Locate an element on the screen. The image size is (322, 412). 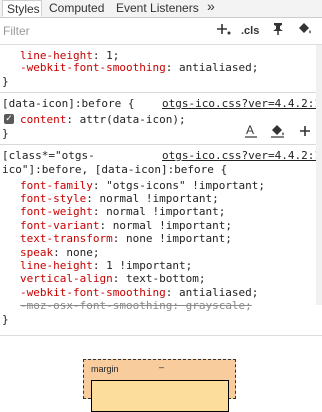
rule3-decl: font-weight: normal !important; is located at coordinates (122, 212).